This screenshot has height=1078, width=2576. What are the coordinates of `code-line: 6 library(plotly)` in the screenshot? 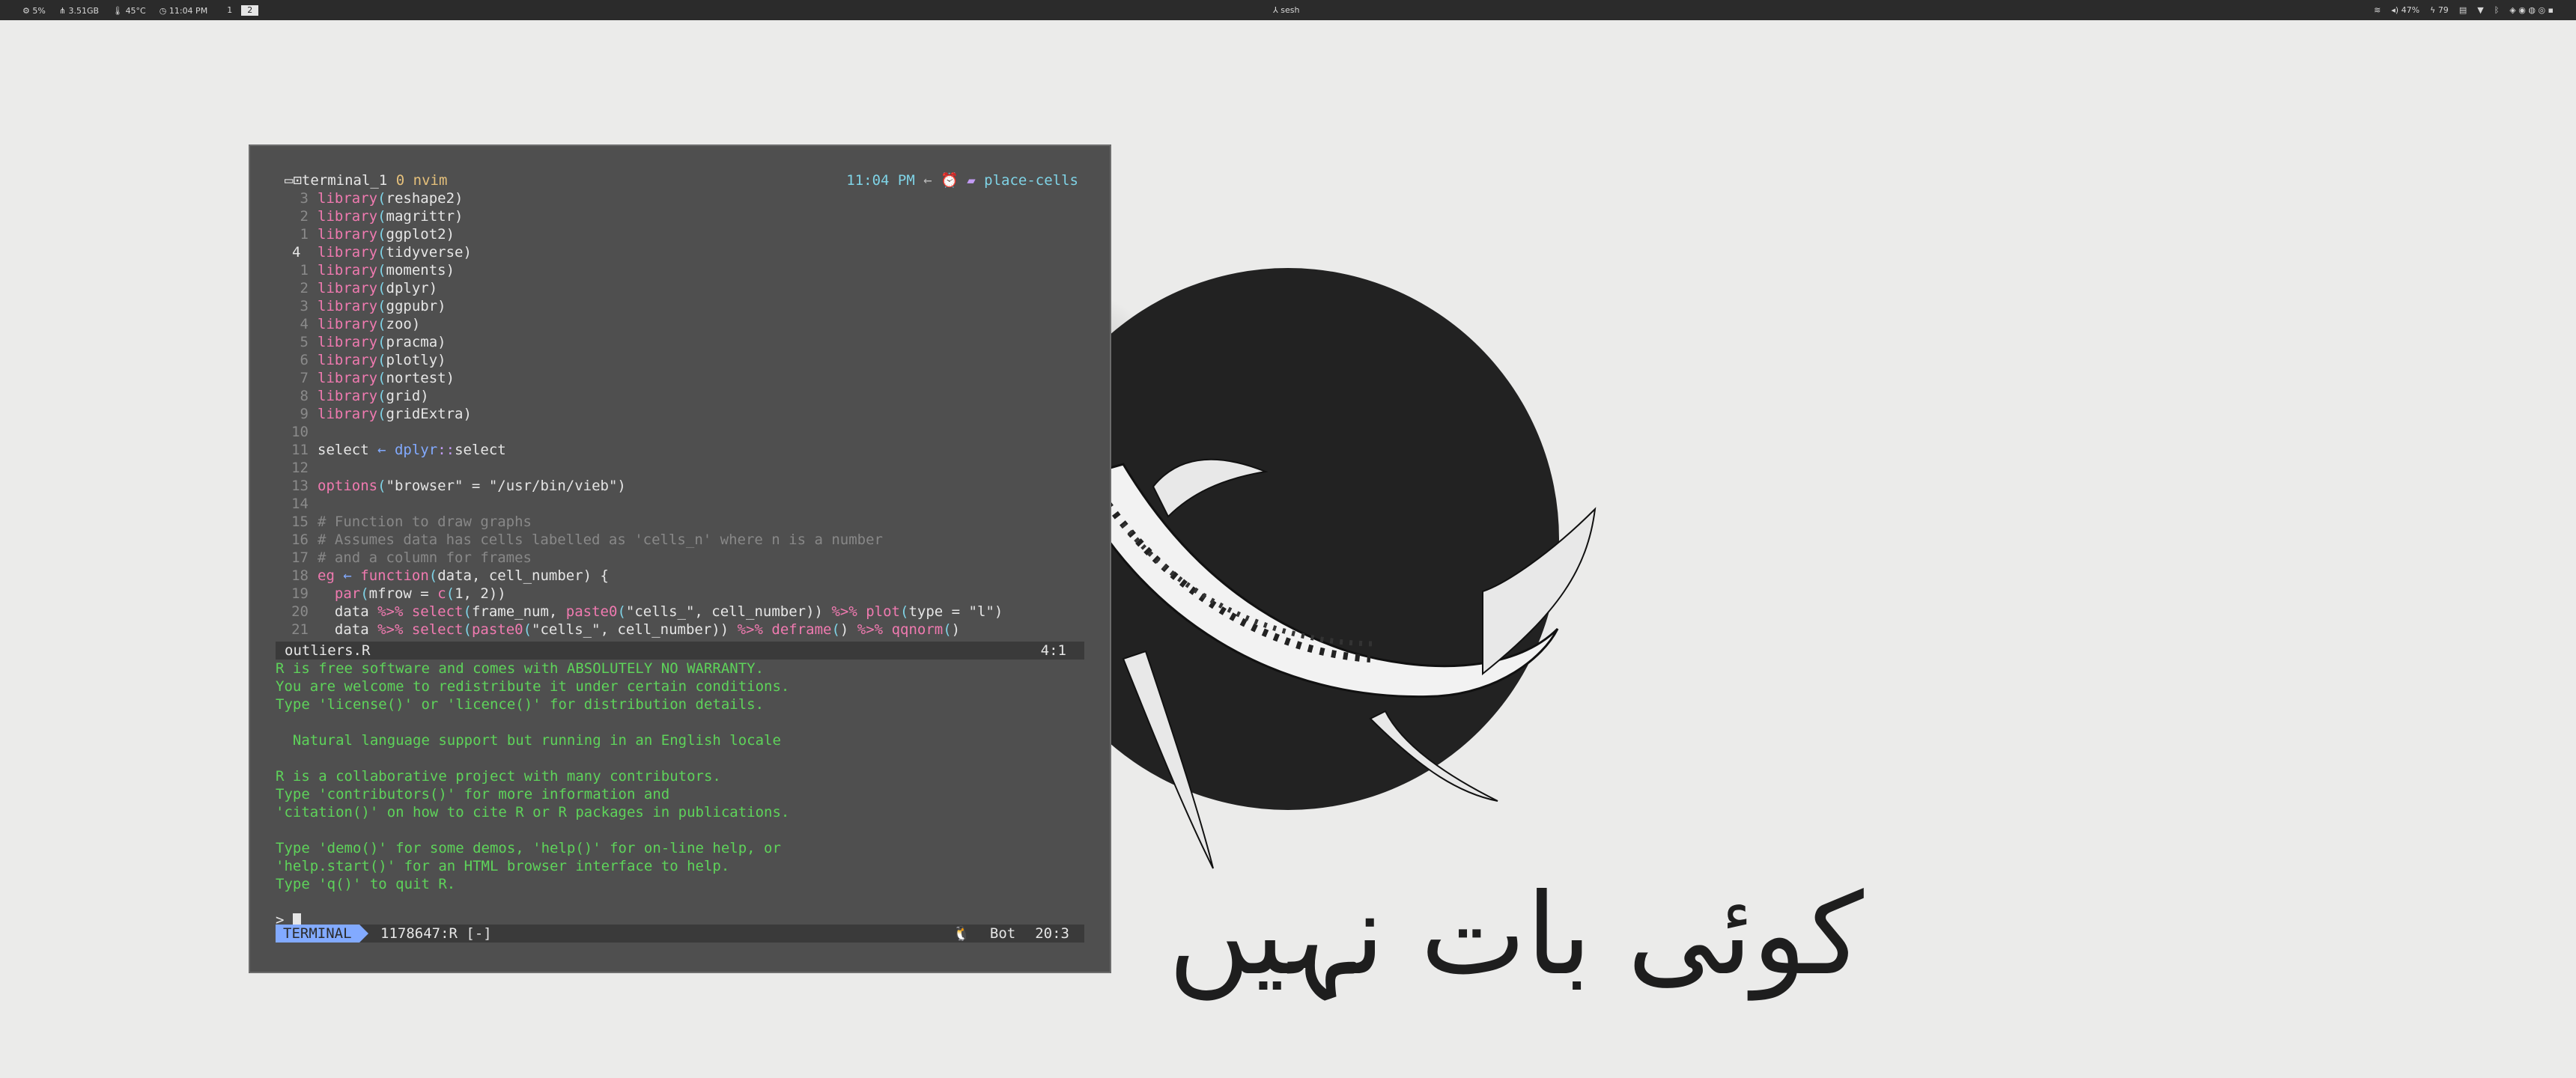 It's located at (684, 360).